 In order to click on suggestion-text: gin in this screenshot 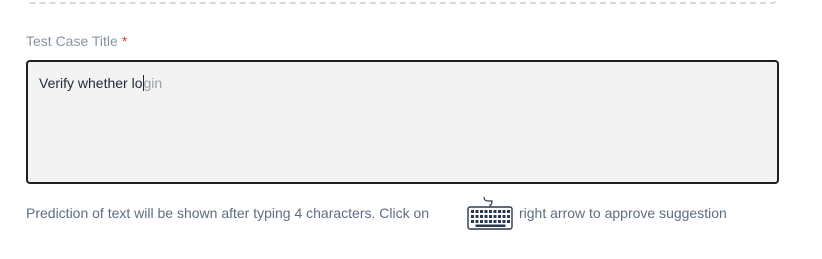, I will do `click(153, 83)`.